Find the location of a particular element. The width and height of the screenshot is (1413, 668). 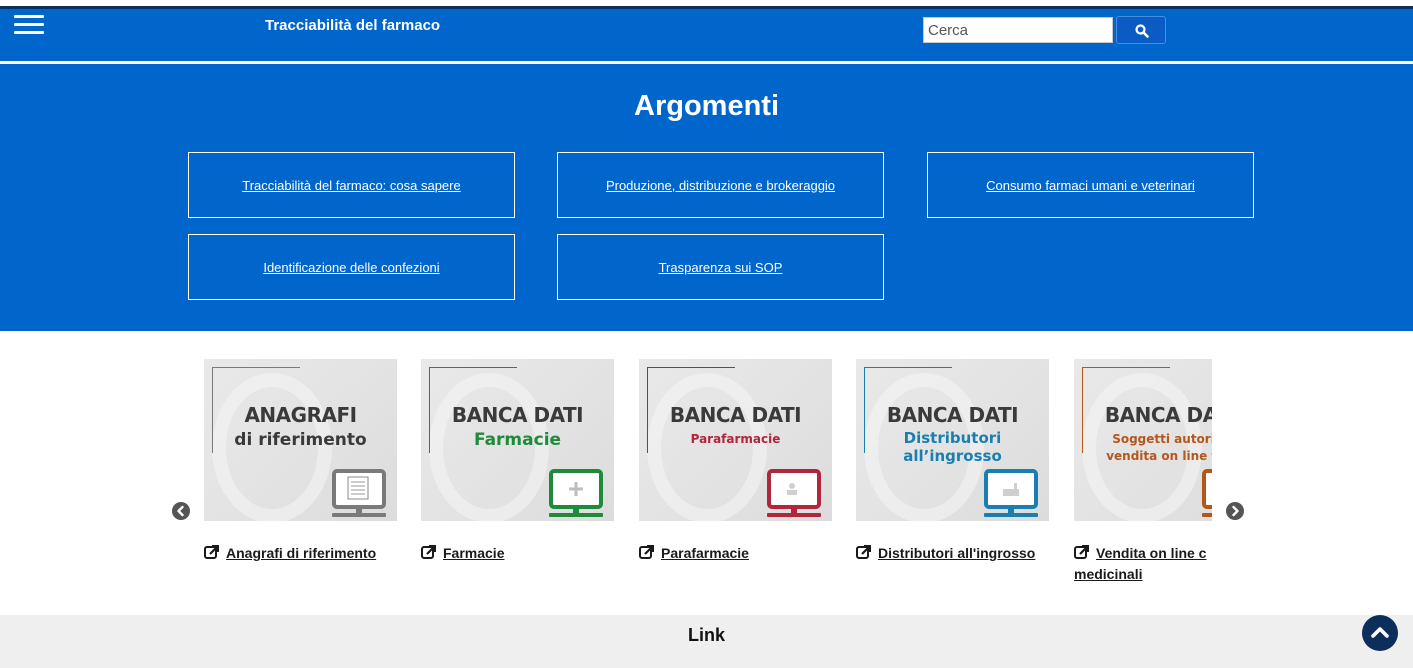

footer-links: Link is located at coordinates (706, 641).